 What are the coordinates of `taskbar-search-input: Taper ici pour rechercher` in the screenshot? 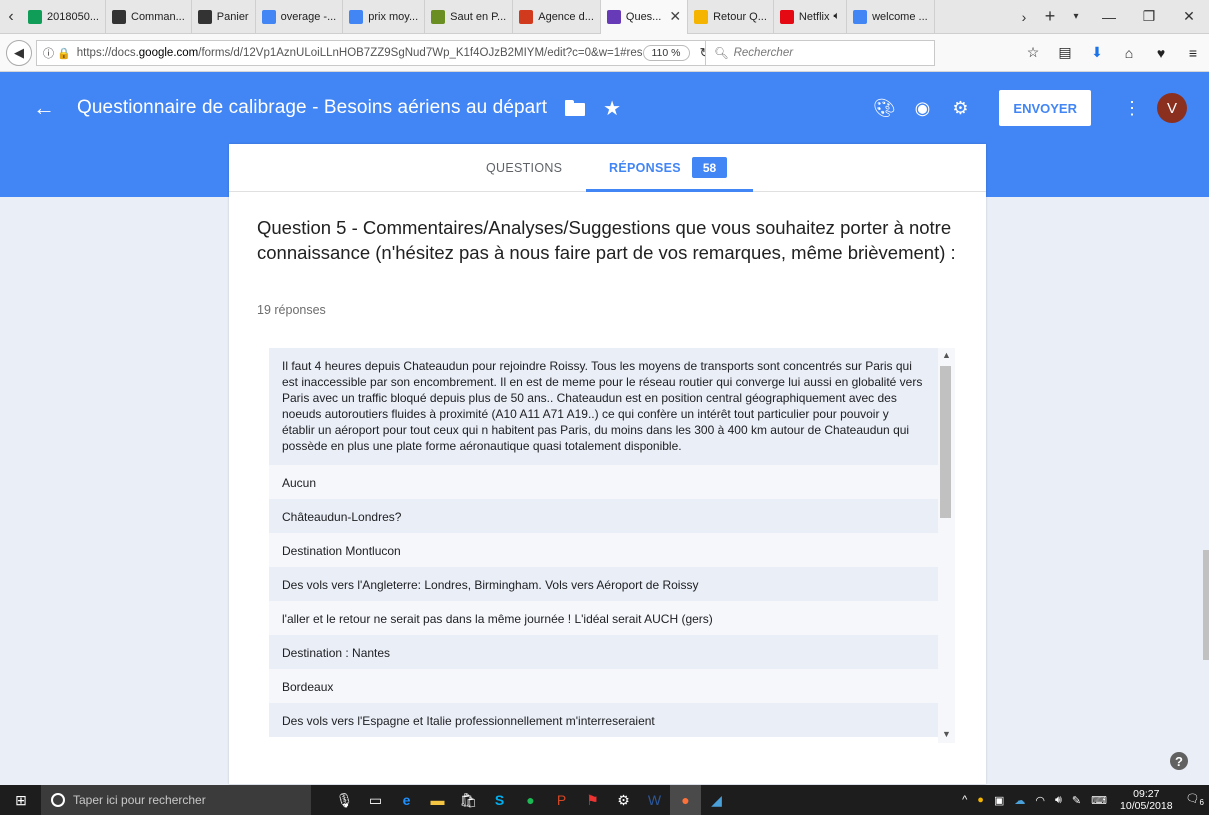 It's located at (176, 800).